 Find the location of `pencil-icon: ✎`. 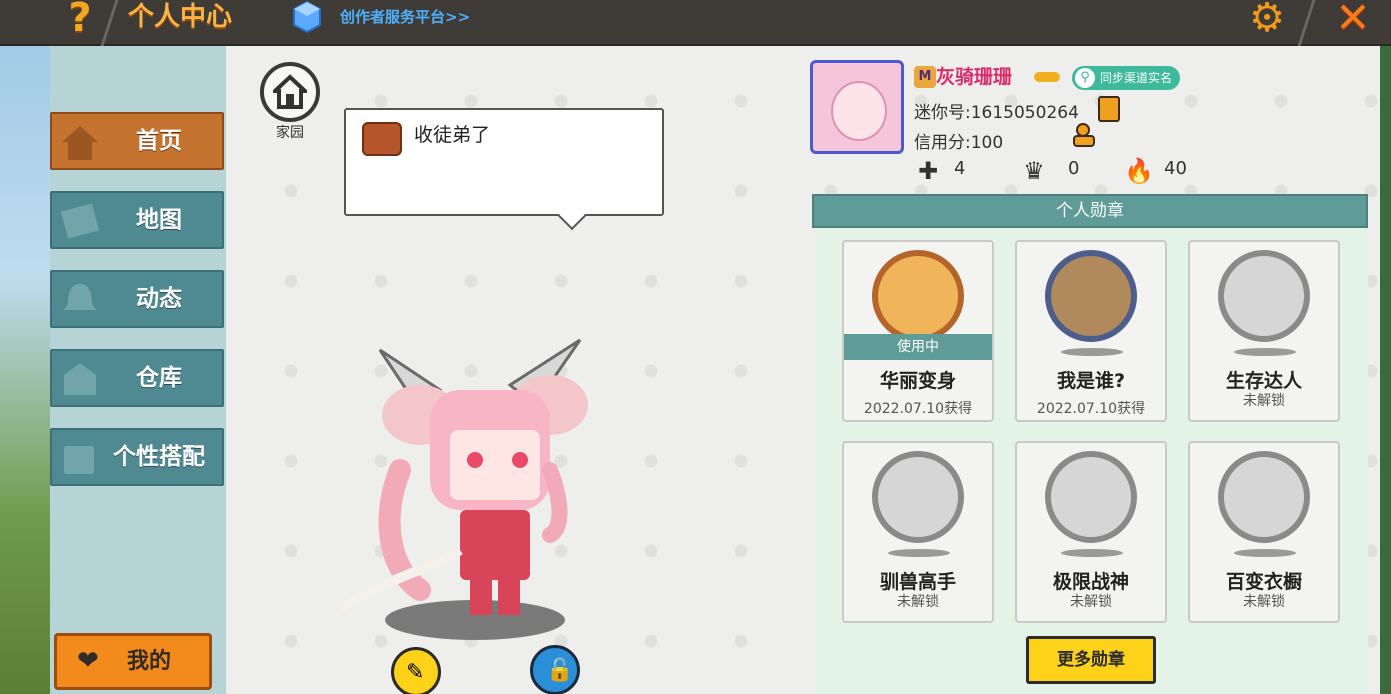

pencil-icon: ✎ is located at coordinates (415, 672).